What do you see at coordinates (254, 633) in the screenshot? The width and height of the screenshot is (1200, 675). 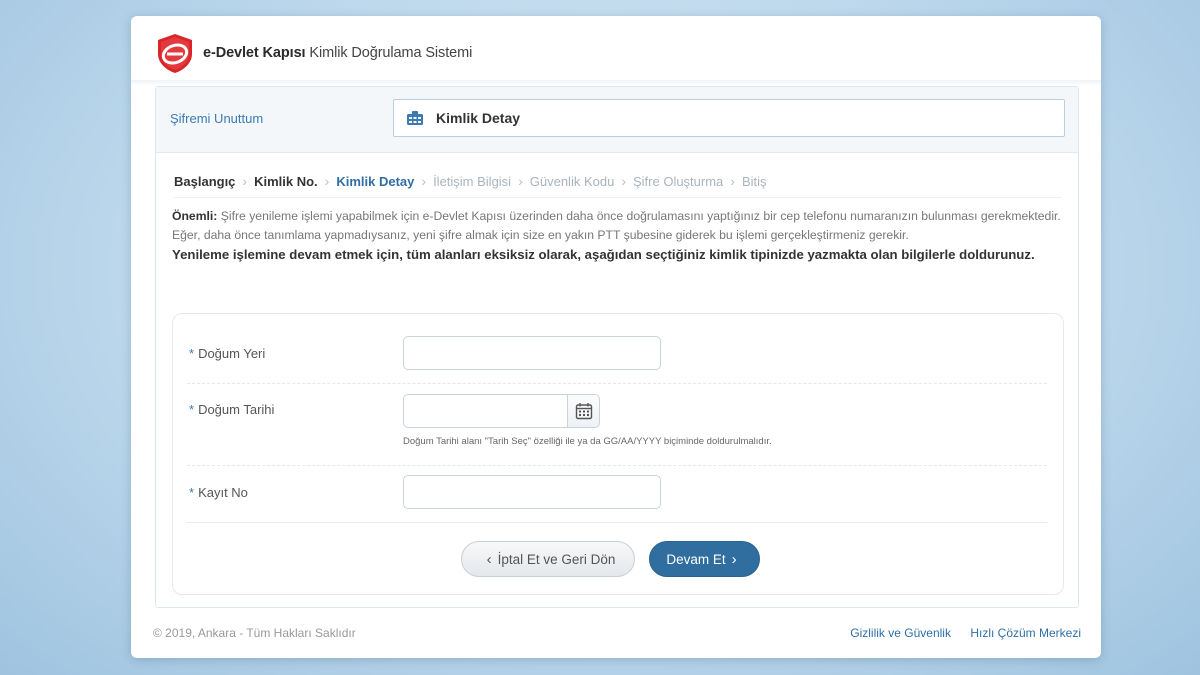 I see `copyright-text: © 2019, Ankara - Tüm Hakları Saklıdır` at bounding box center [254, 633].